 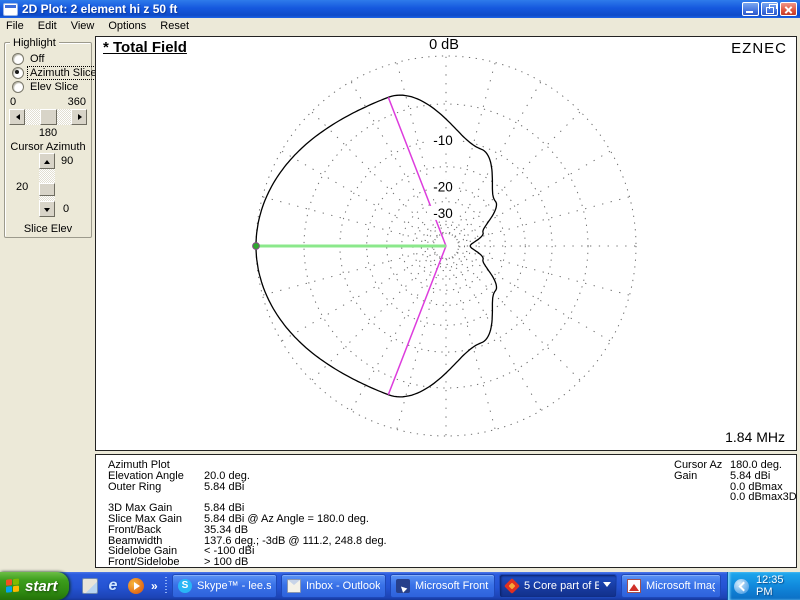 I want to click on radio-off-indicator, so click(x=18, y=59).